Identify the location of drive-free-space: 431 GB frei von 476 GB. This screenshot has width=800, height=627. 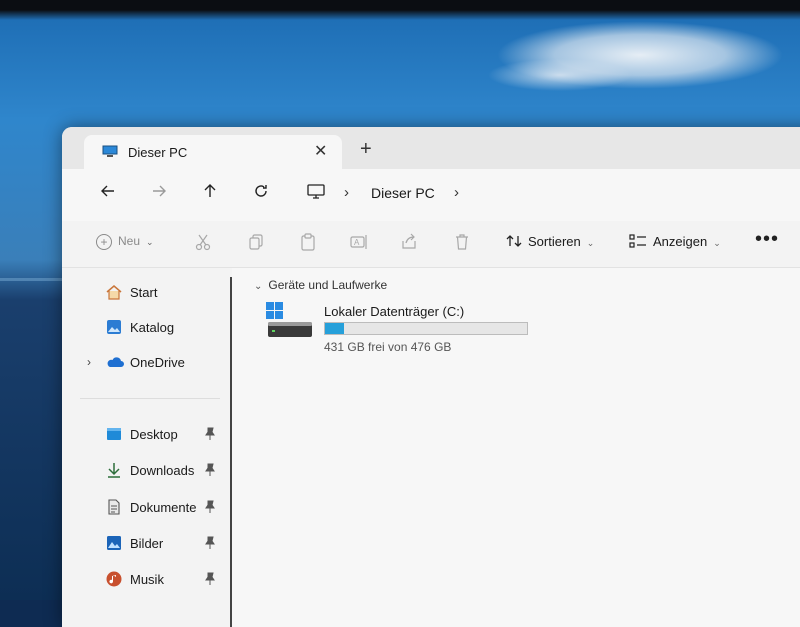
(388, 347).